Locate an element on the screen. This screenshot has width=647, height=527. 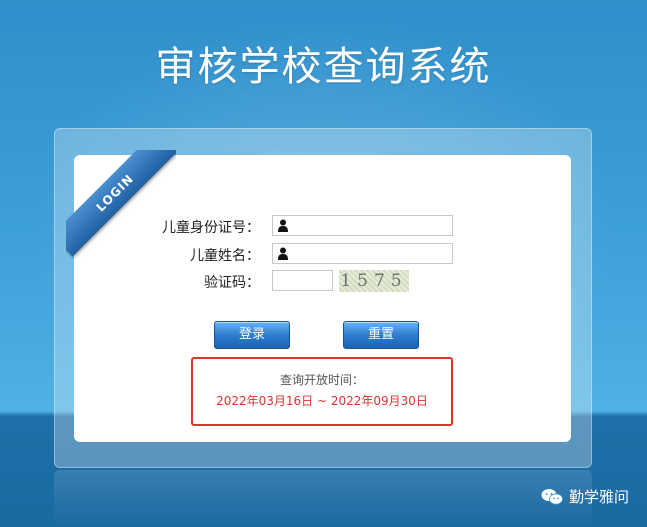
id-number-label: 儿童身份证号： is located at coordinates (211, 228).